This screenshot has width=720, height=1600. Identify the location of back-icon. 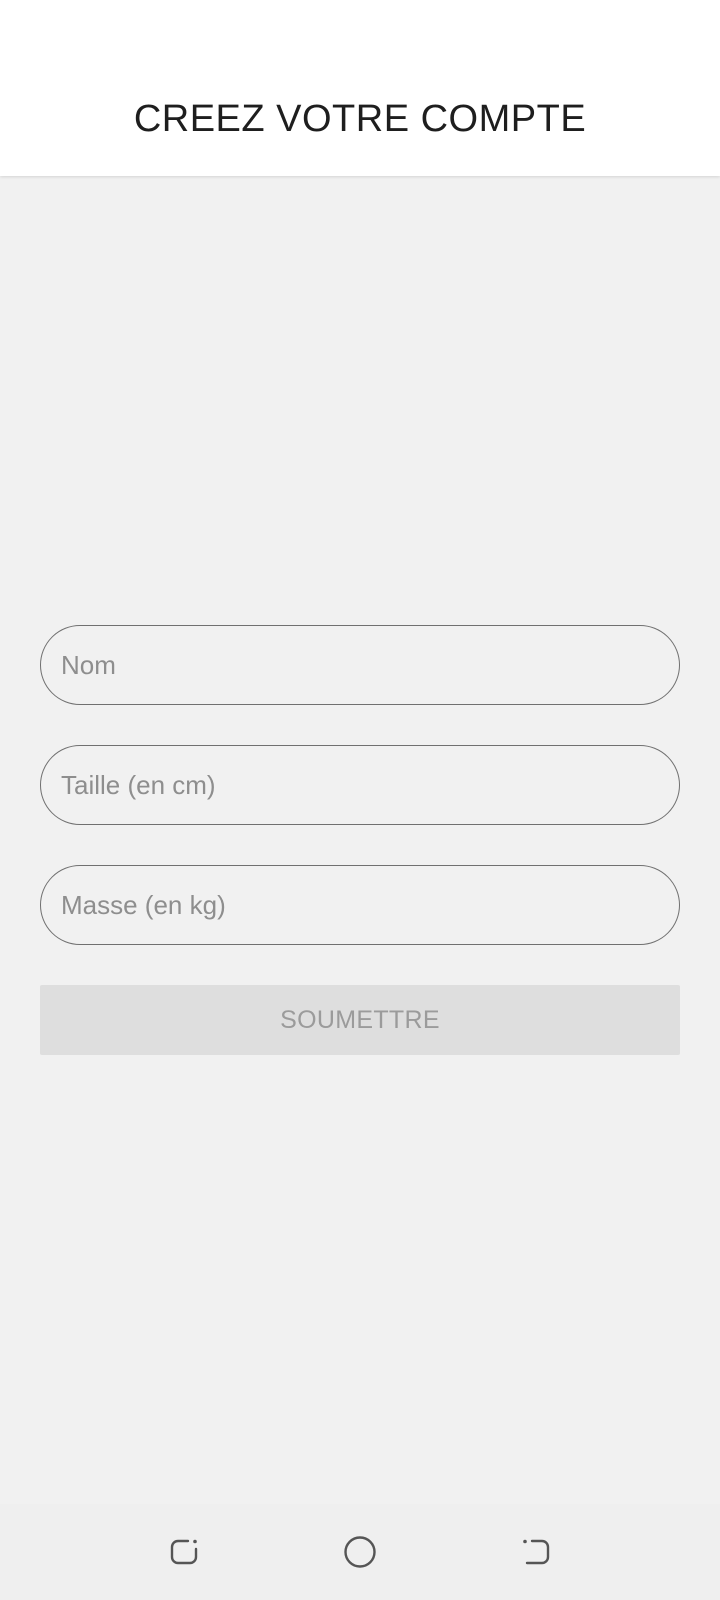
(536, 1552).